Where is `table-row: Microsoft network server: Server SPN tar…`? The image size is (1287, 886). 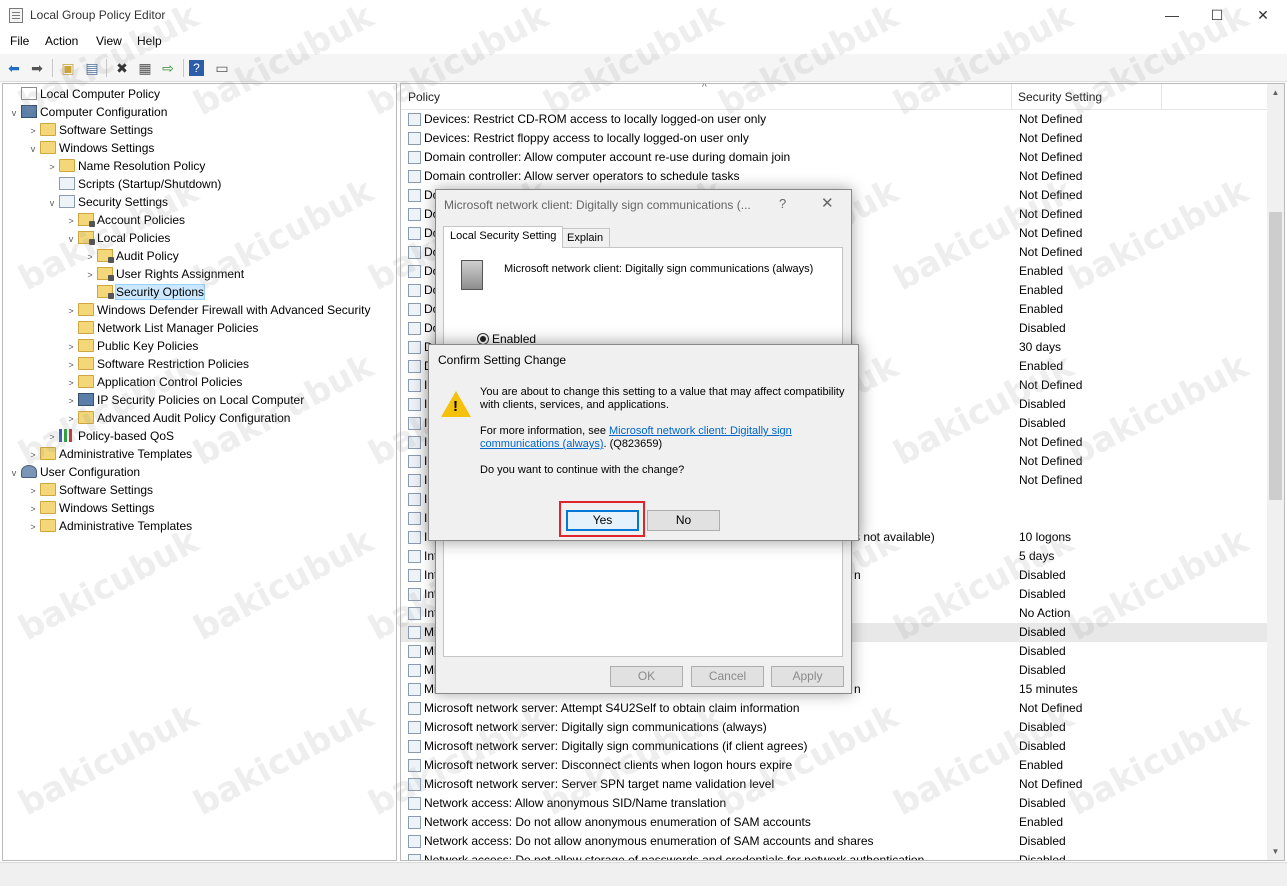
table-row: Microsoft network server: Server SPN tar… is located at coordinates (836, 784).